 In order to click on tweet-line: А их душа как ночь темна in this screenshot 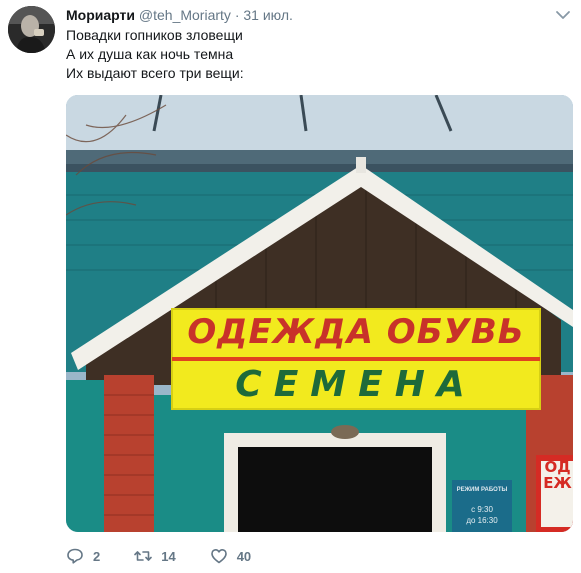, I will do `click(150, 54)`.